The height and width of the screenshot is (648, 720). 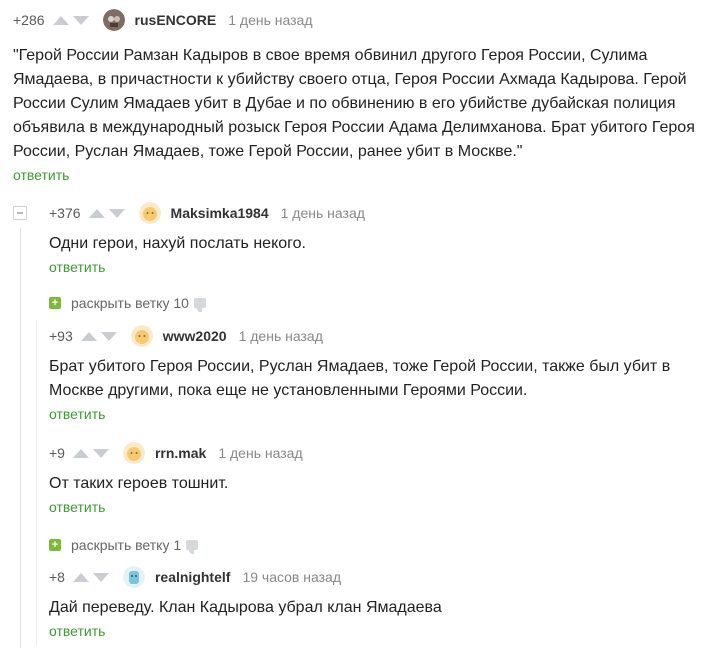 What do you see at coordinates (176, 20) in the screenshot?
I see `comment-author: rusENCORE` at bounding box center [176, 20].